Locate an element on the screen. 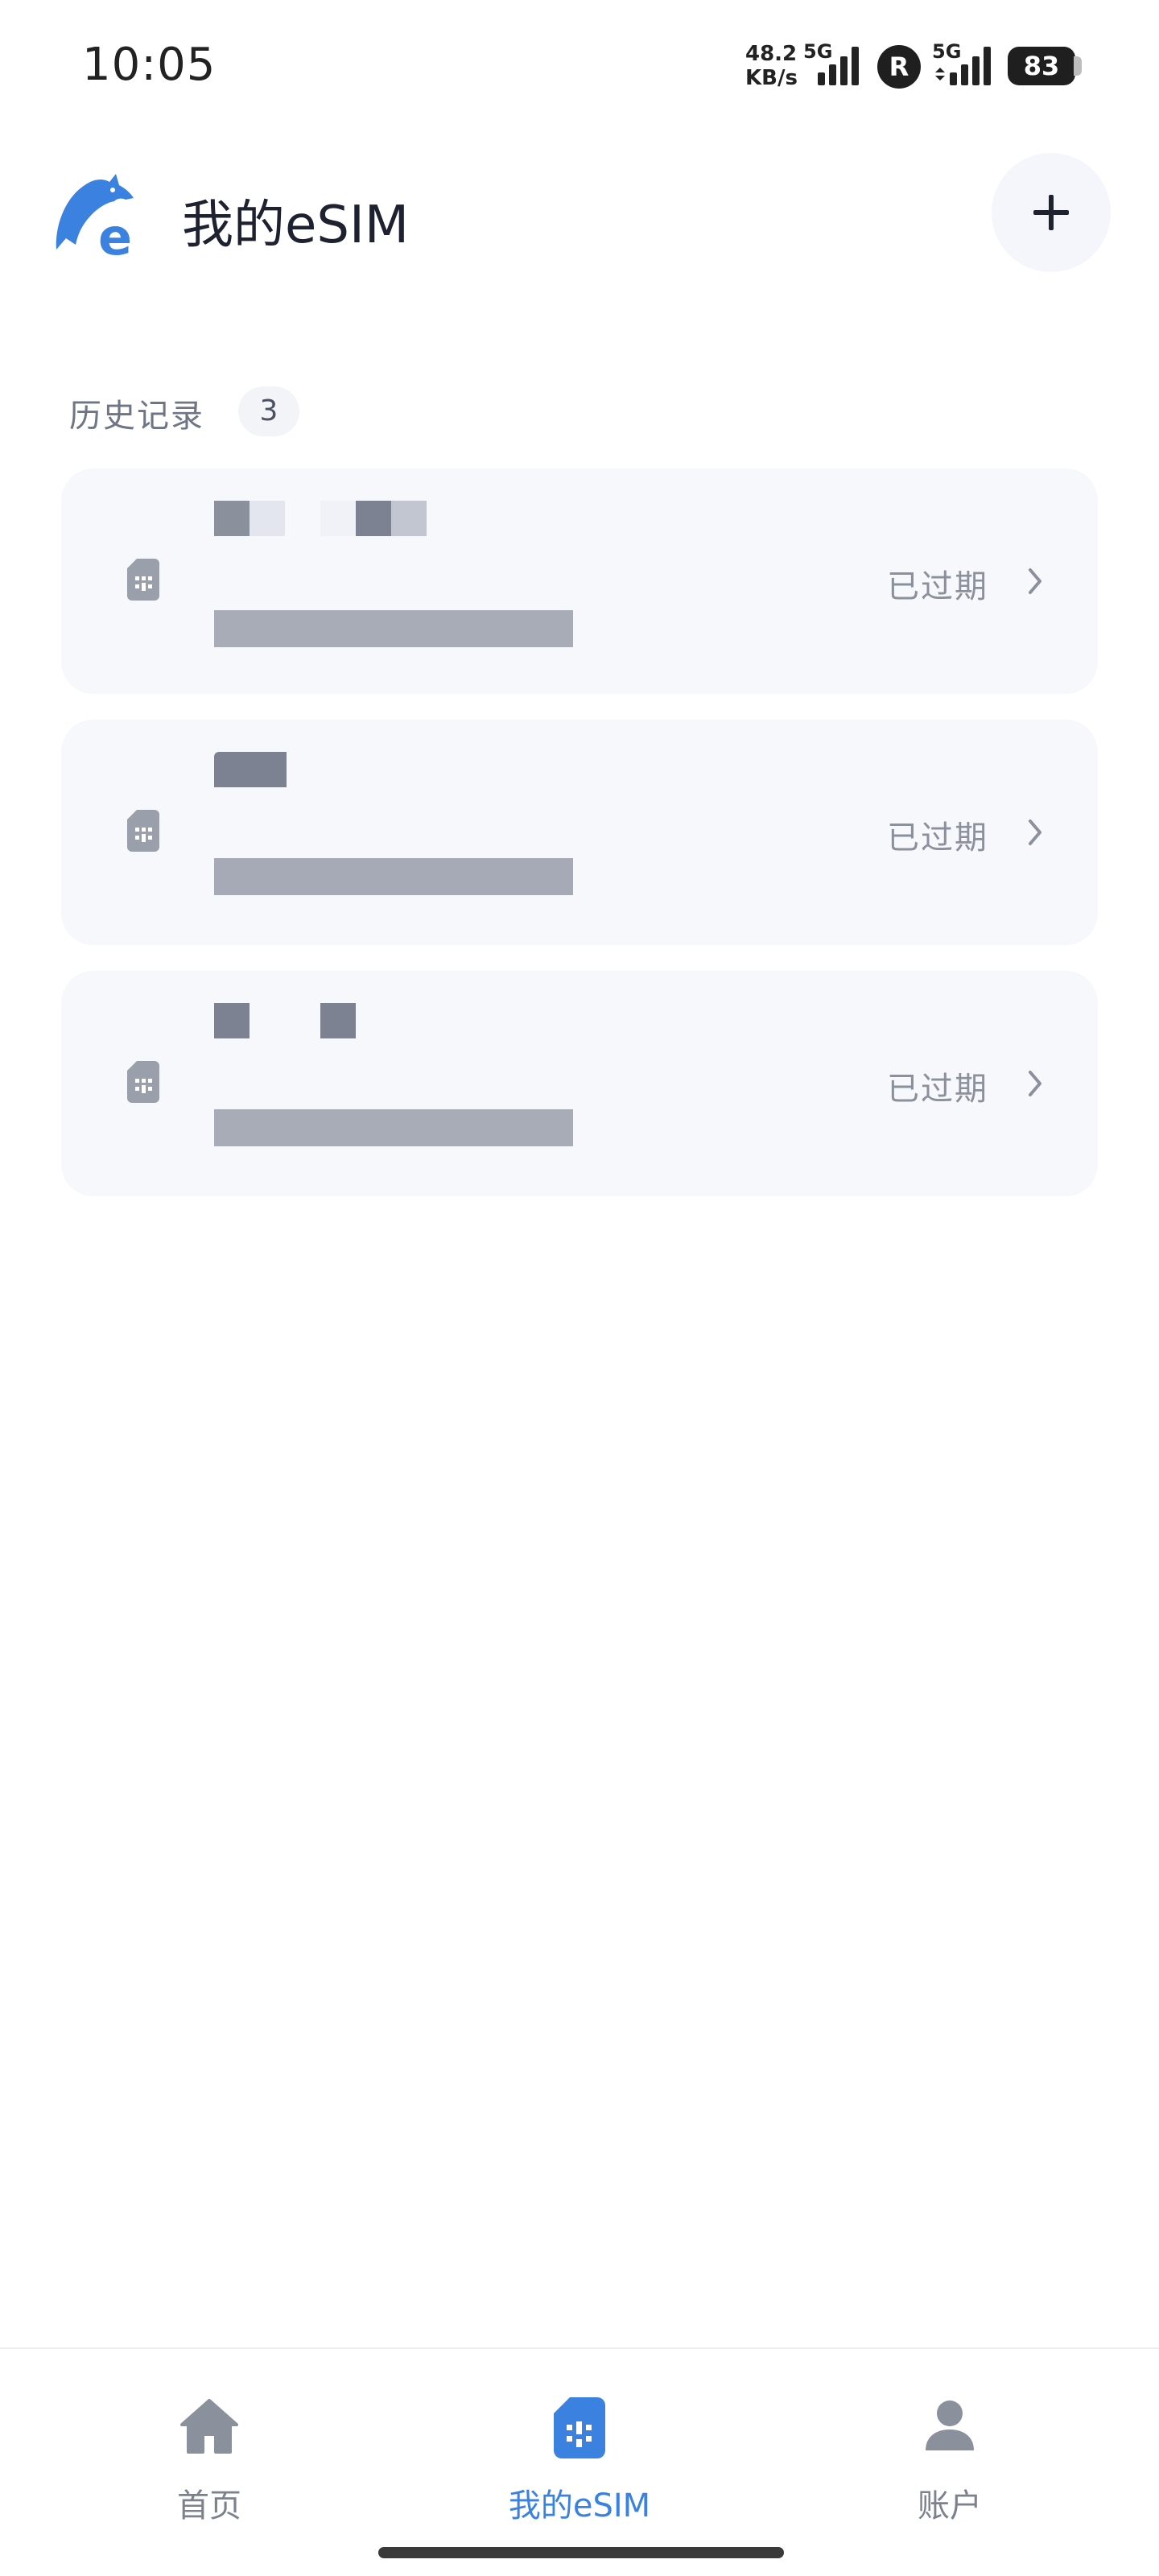  user-icon is located at coordinates (950, 2425).